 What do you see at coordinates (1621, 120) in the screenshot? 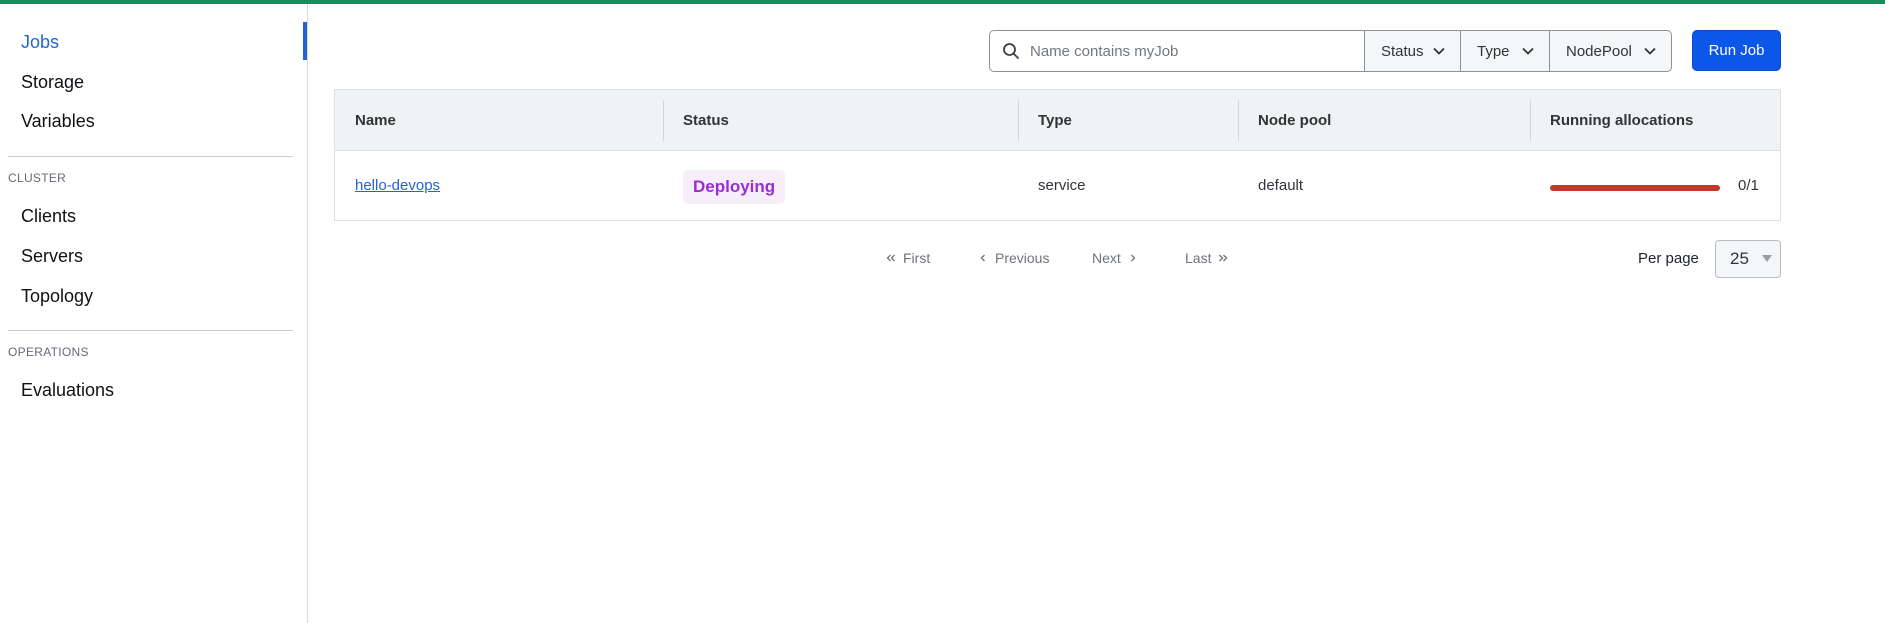
I see `column-header-running-allocations: Running allocations` at bounding box center [1621, 120].